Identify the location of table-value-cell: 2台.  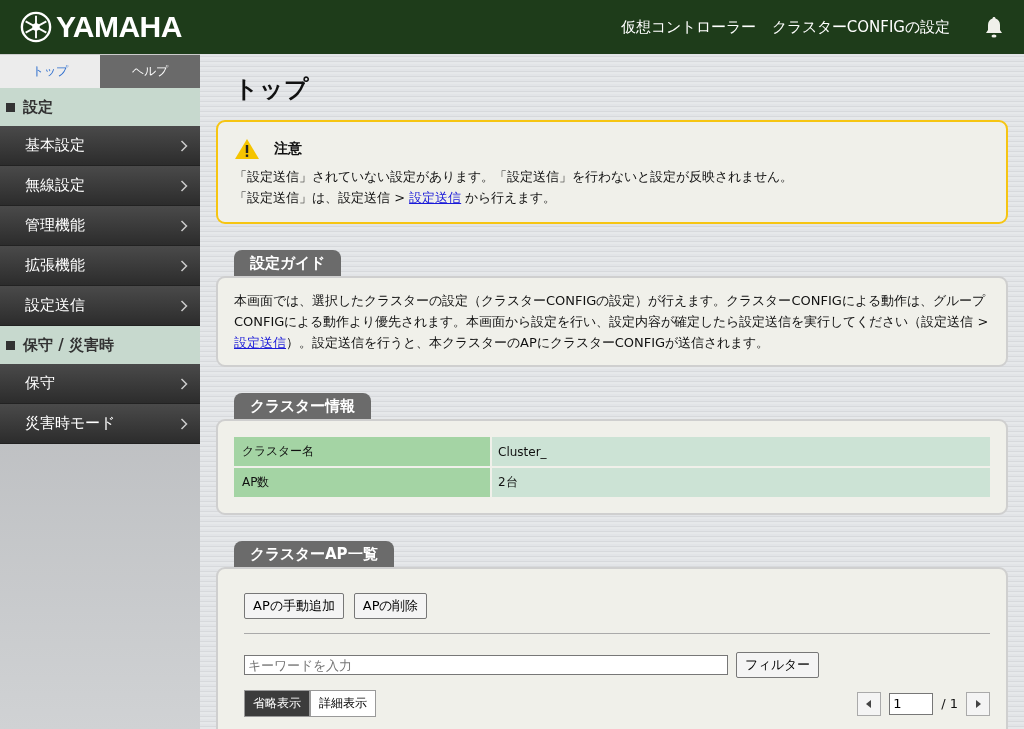
(741, 482).